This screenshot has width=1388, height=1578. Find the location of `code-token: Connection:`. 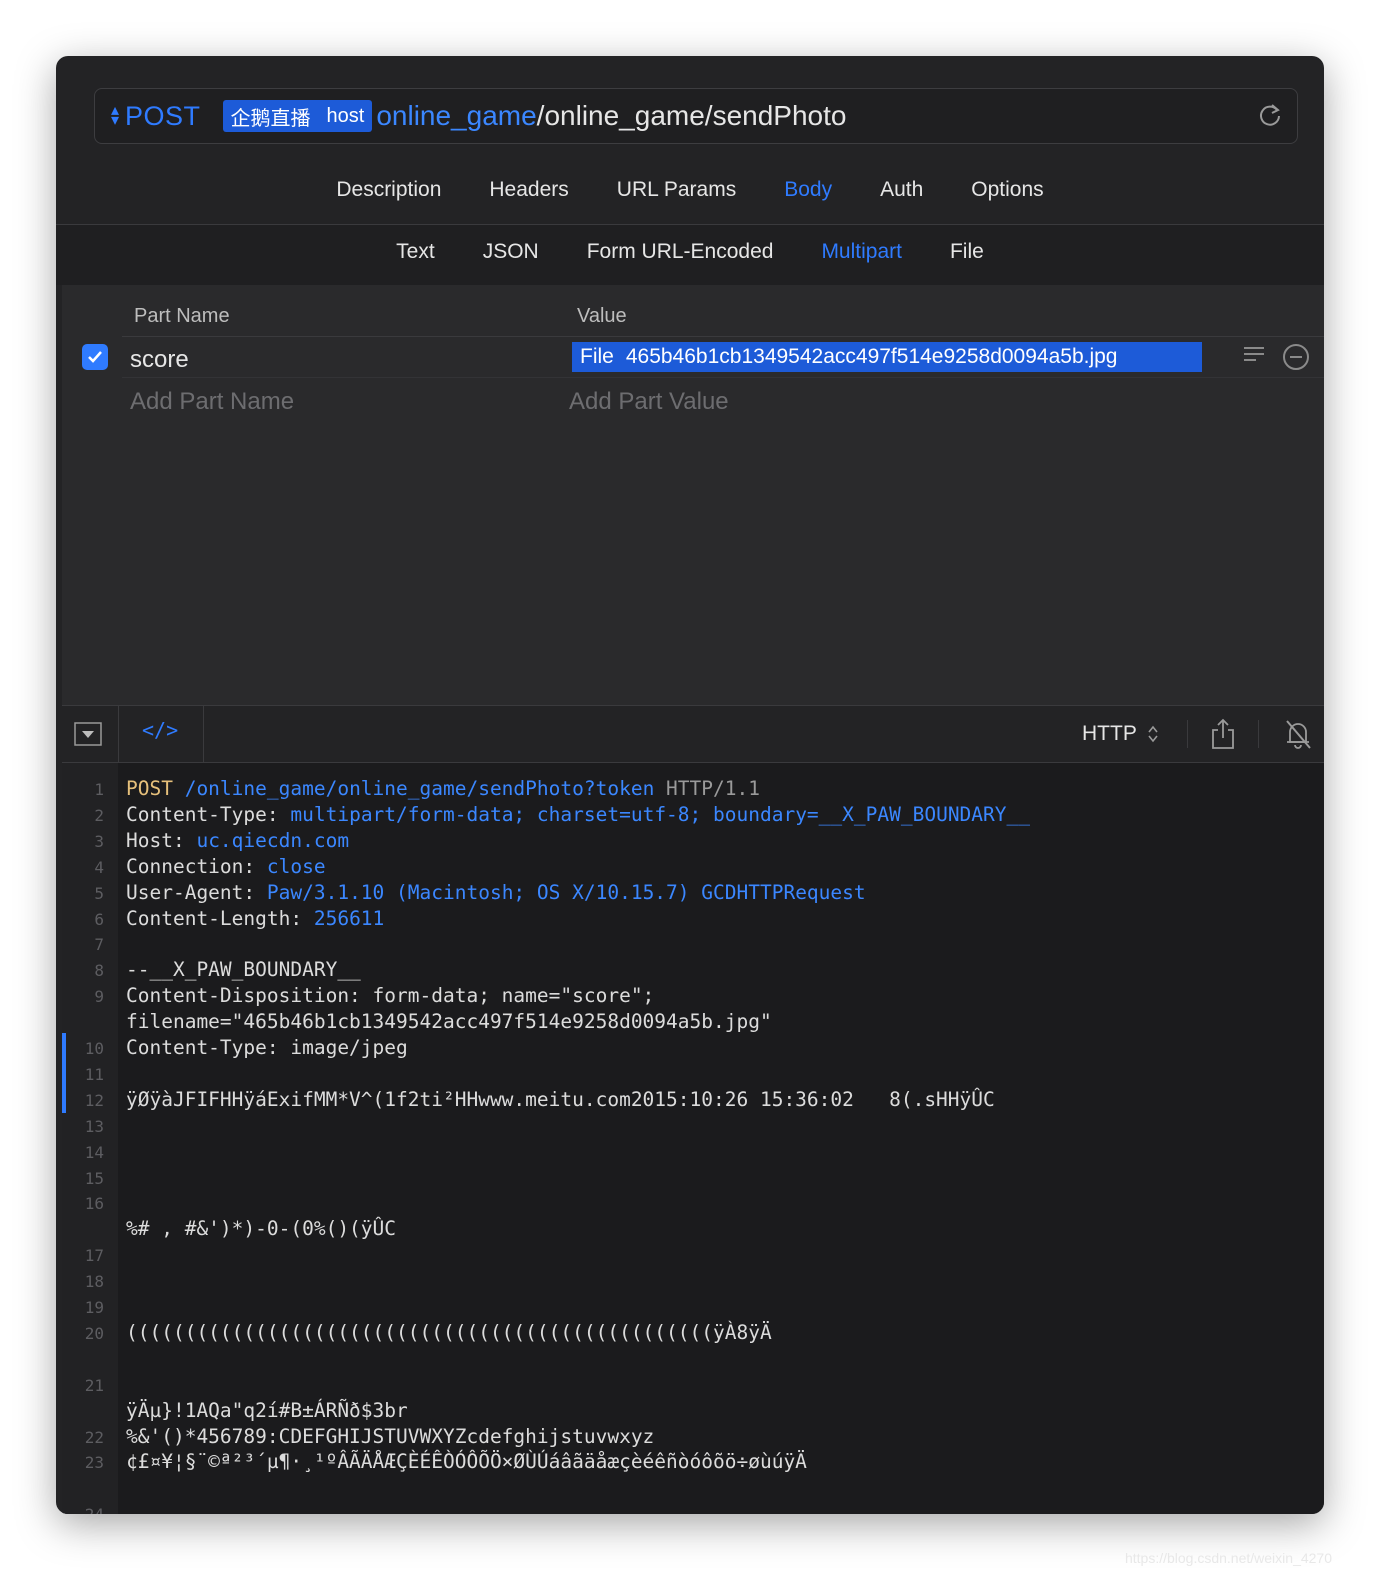

code-token: Connection: is located at coordinates (196, 866).